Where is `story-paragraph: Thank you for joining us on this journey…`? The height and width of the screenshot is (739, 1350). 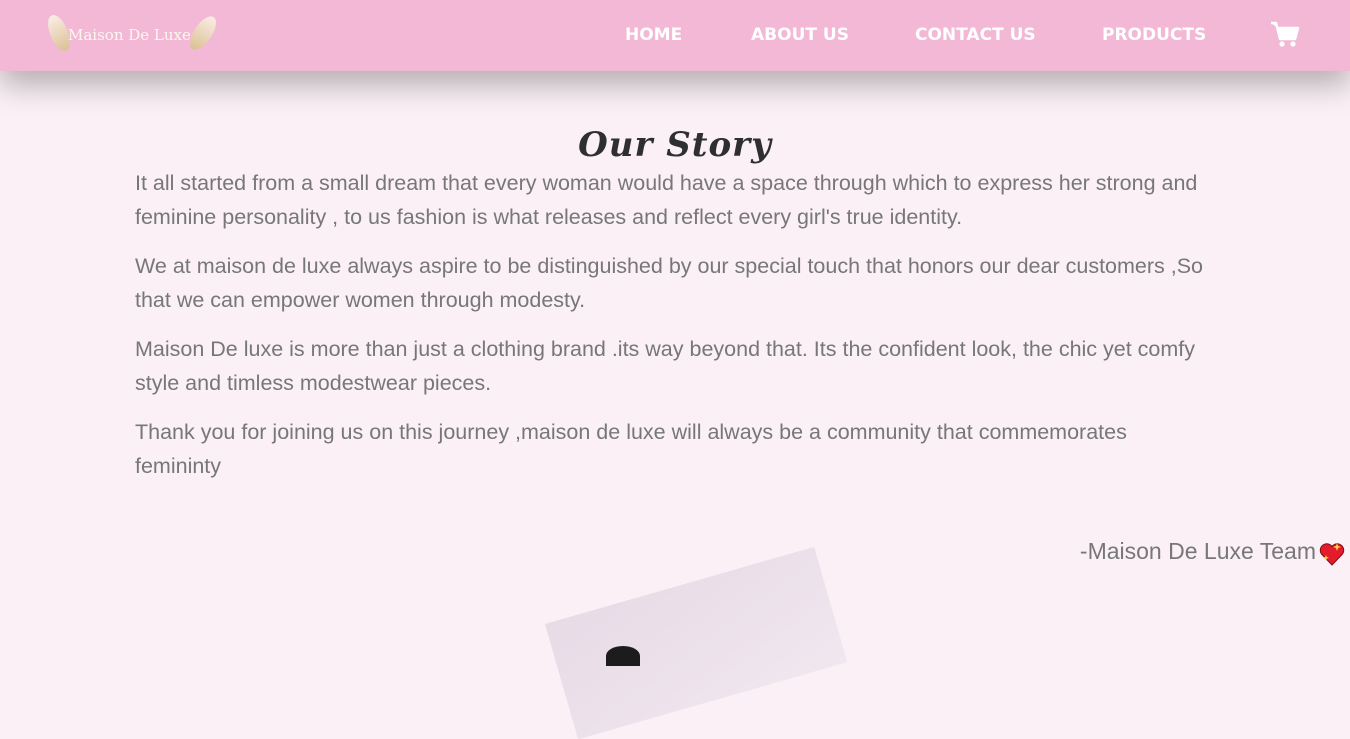 story-paragraph: Thank you for joining us on this journey… is located at coordinates (631, 449).